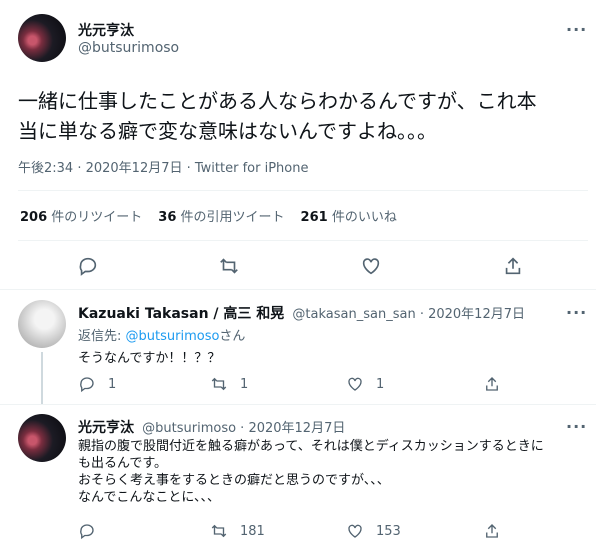  Describe the element at coordinates (112, 384) in the screenshot. I see `reply-count: 1` at that location.